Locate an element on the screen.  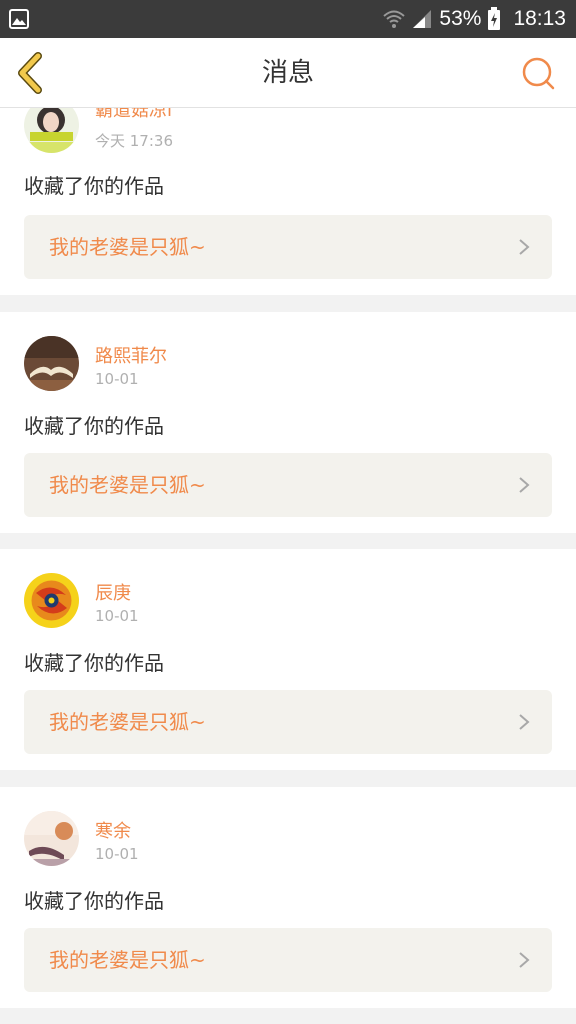
status-bar: 53% 18:13 is located at coordinates (288, 19).